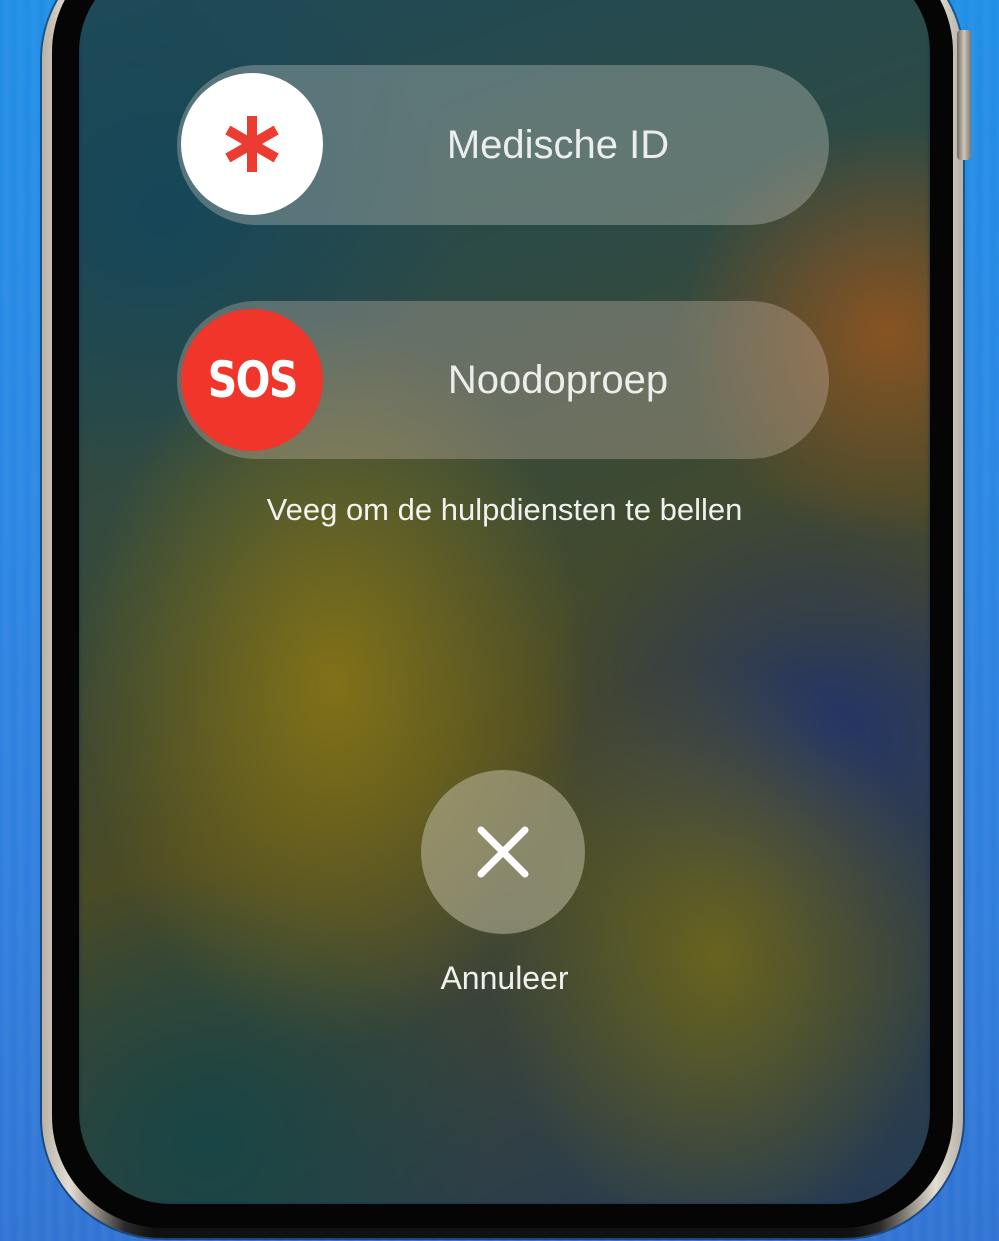  I want to click on cancel-label: Annuleer, so click(504, 978).